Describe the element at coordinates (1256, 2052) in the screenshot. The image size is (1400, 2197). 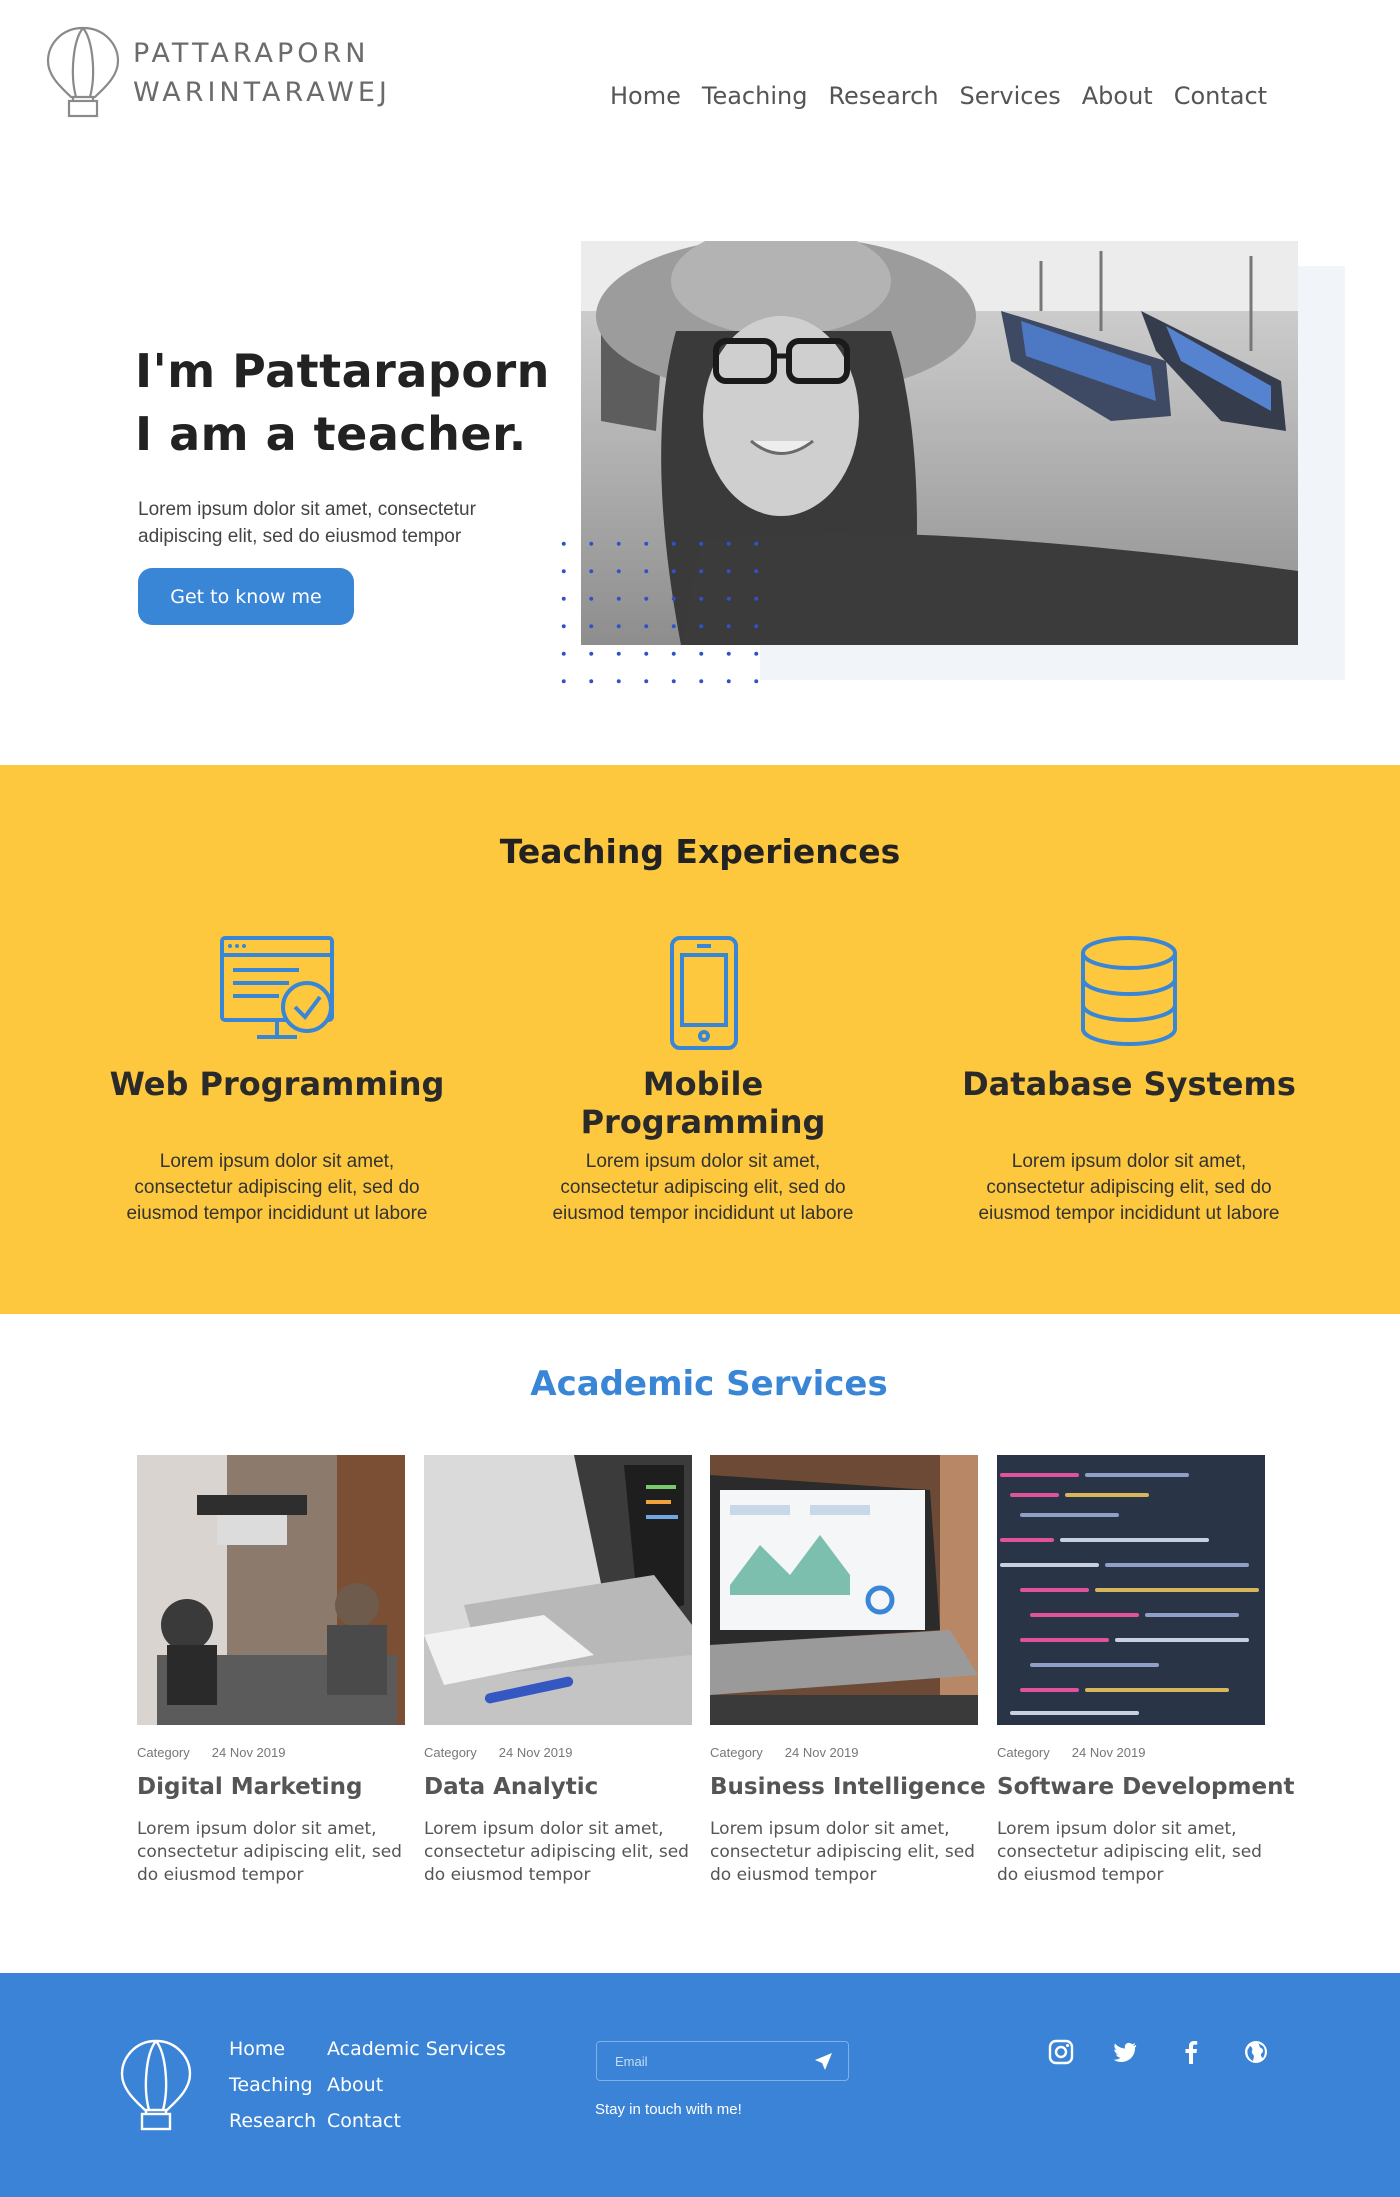
I see `globe-icon` at that location.